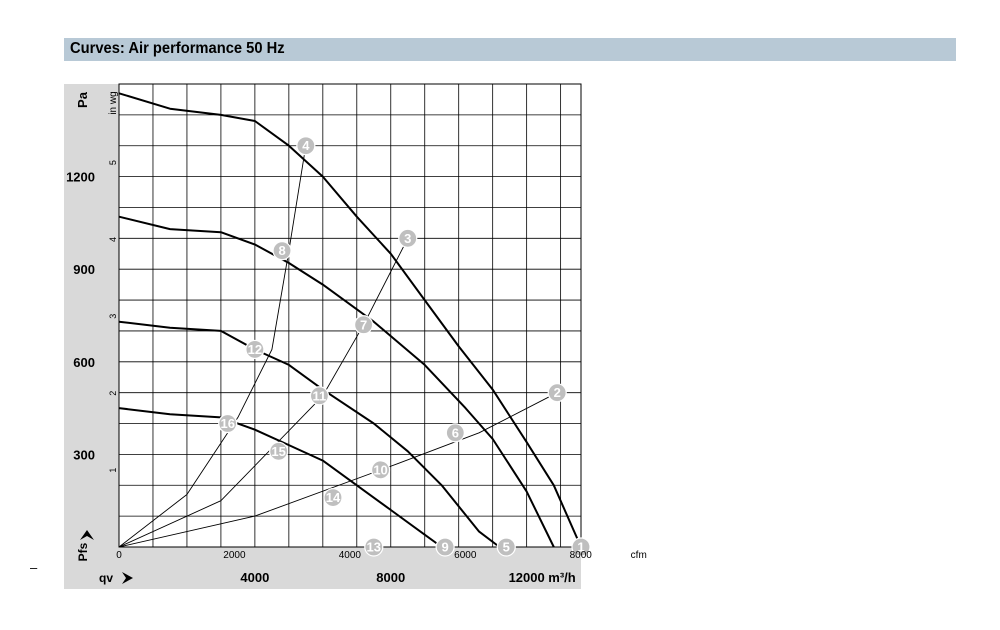 Image resolution: width=1000 pixels, height=630 pixels. I want to click on operating-point-label: 7, so click(363, 324).